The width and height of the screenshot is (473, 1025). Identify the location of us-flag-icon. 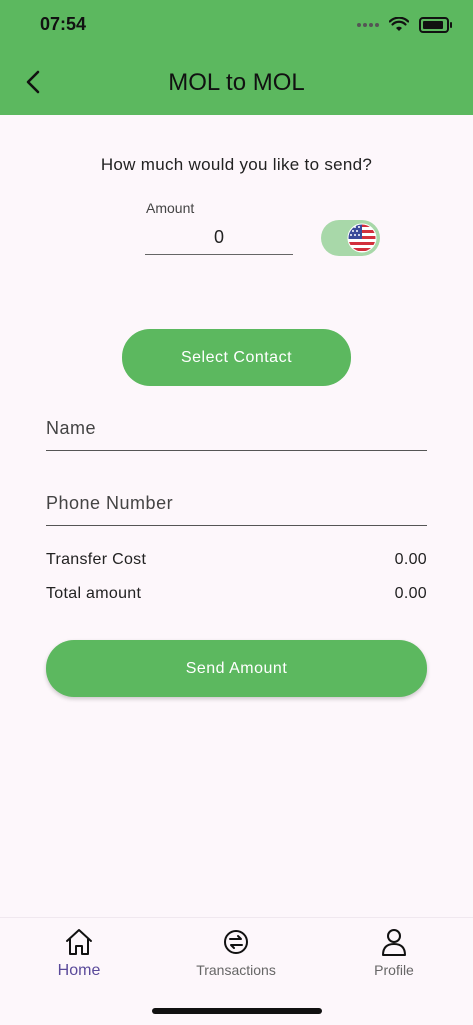
(362, 238).